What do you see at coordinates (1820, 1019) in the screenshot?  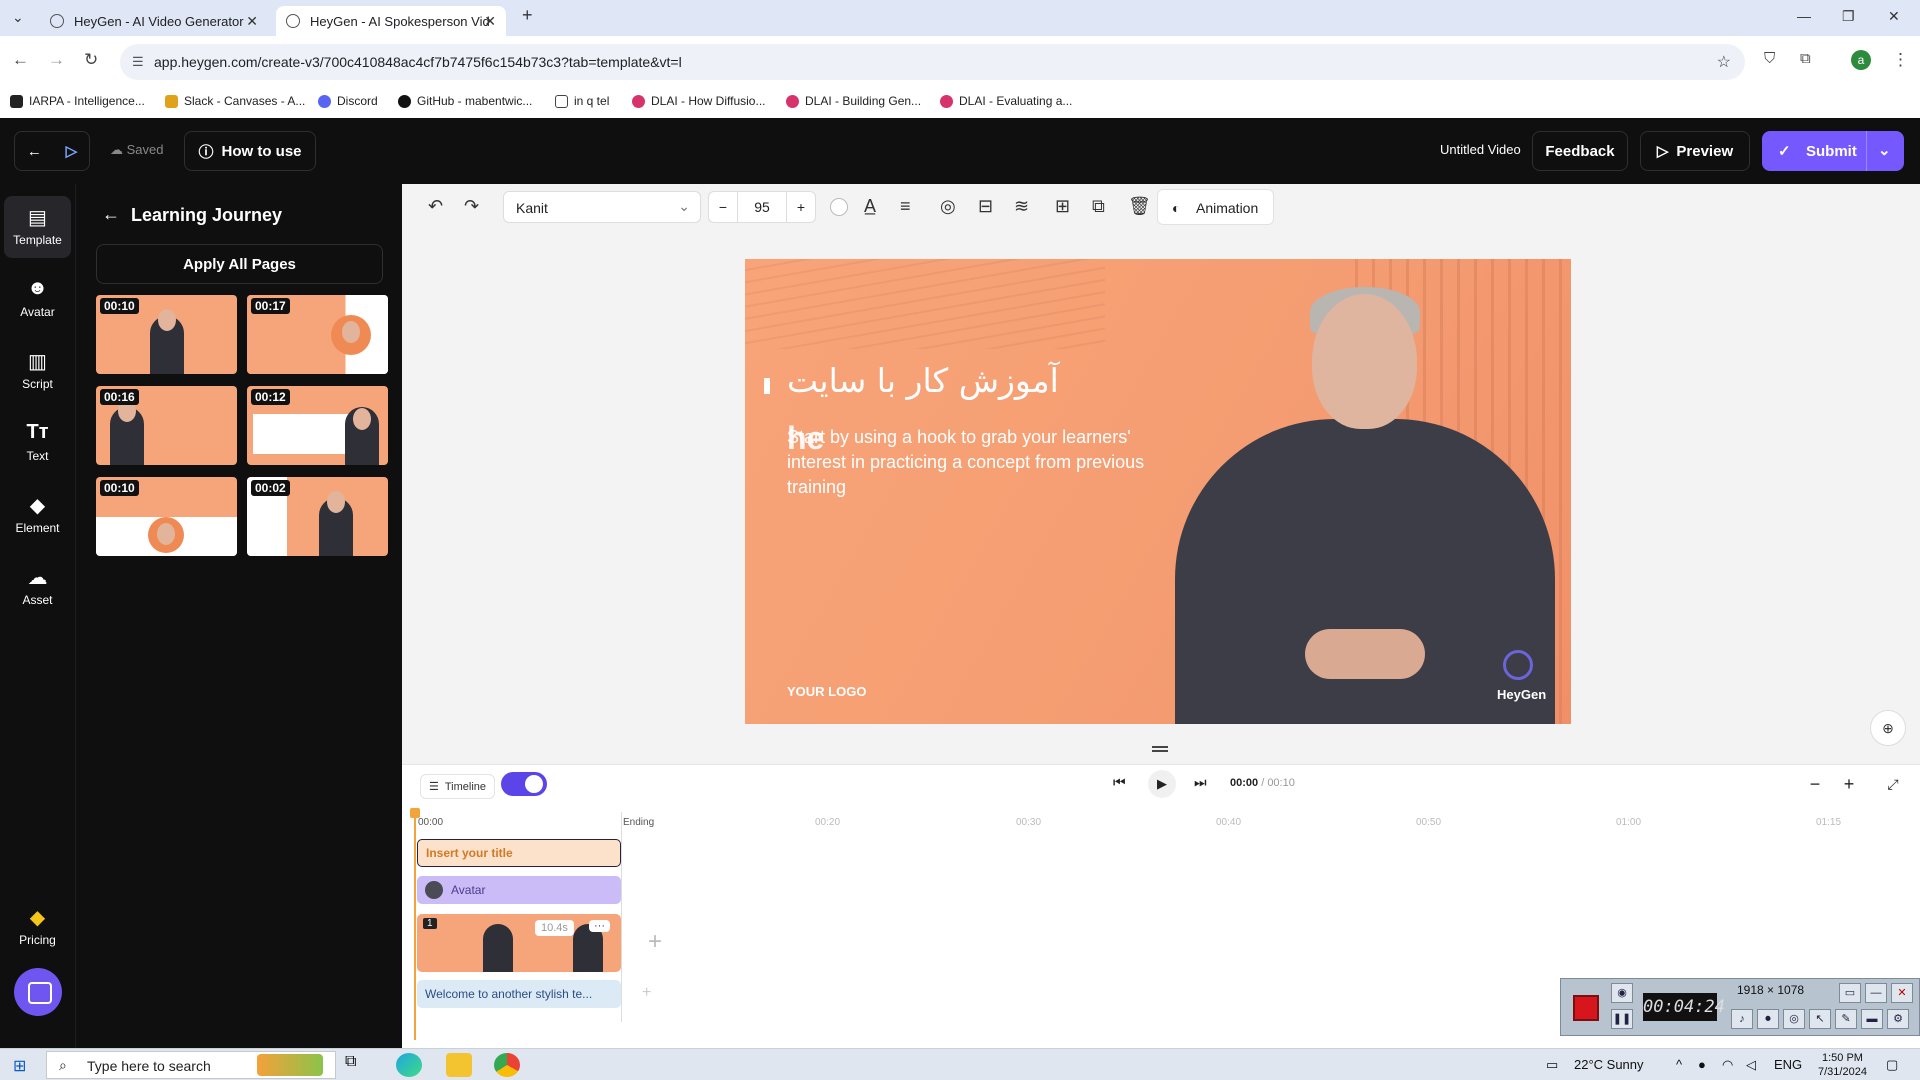 I see `cursor-icon: ↖` at bounding box center [1820, 1019].